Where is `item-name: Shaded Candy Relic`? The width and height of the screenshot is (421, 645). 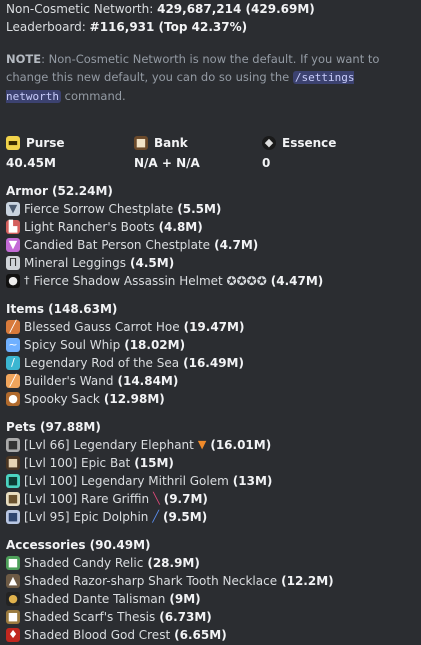 item-name: Shaded Candy Relic is located at coordinates (84, 563).